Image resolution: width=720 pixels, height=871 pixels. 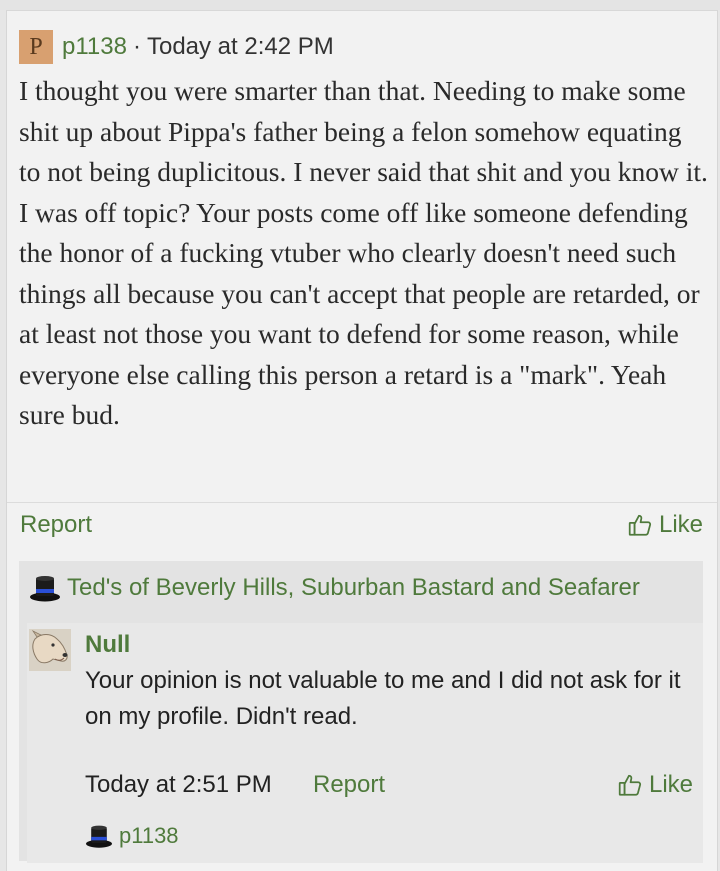 I want to click on like-label: Like, so click(x=680, y=524).